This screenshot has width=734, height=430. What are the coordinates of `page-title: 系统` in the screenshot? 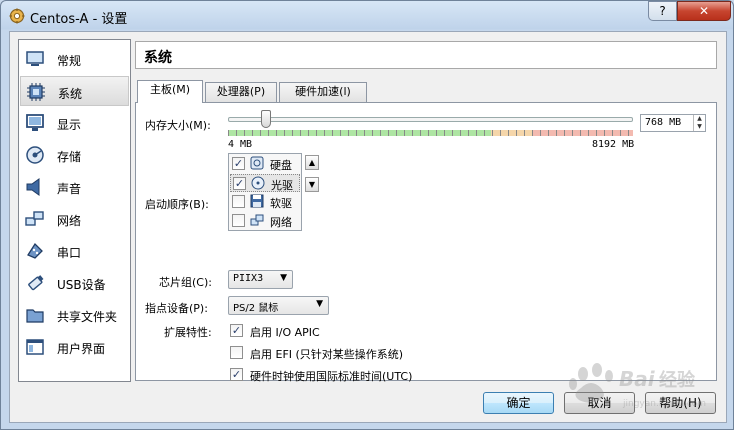 It's located at (158, 58).